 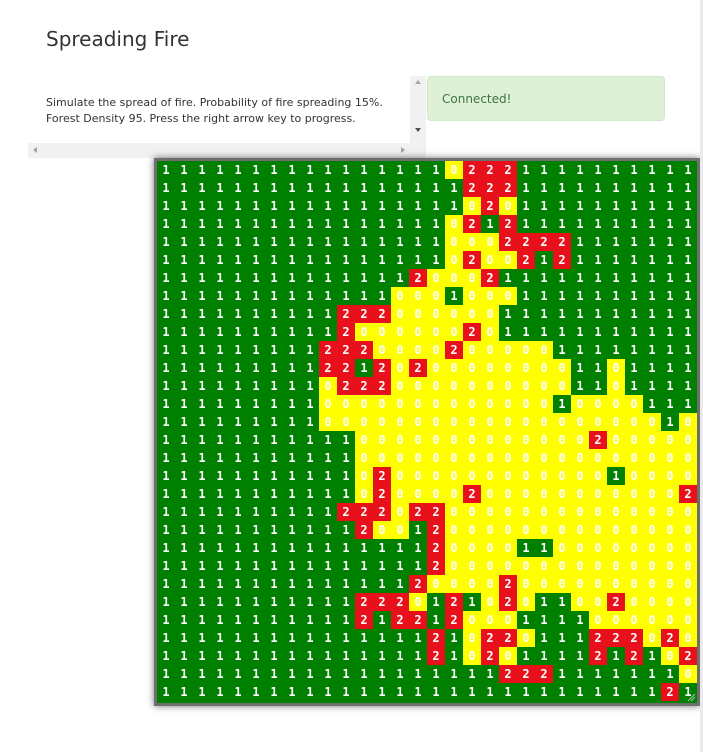 I want to click on horizontal-scrollbar, so click(x=219, y=150).